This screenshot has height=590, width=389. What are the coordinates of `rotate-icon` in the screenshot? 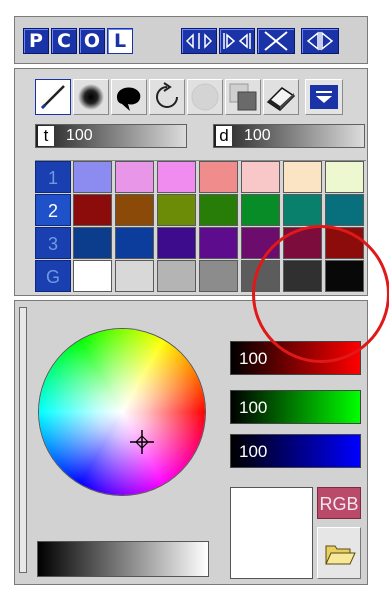 It's located at (167, 95).